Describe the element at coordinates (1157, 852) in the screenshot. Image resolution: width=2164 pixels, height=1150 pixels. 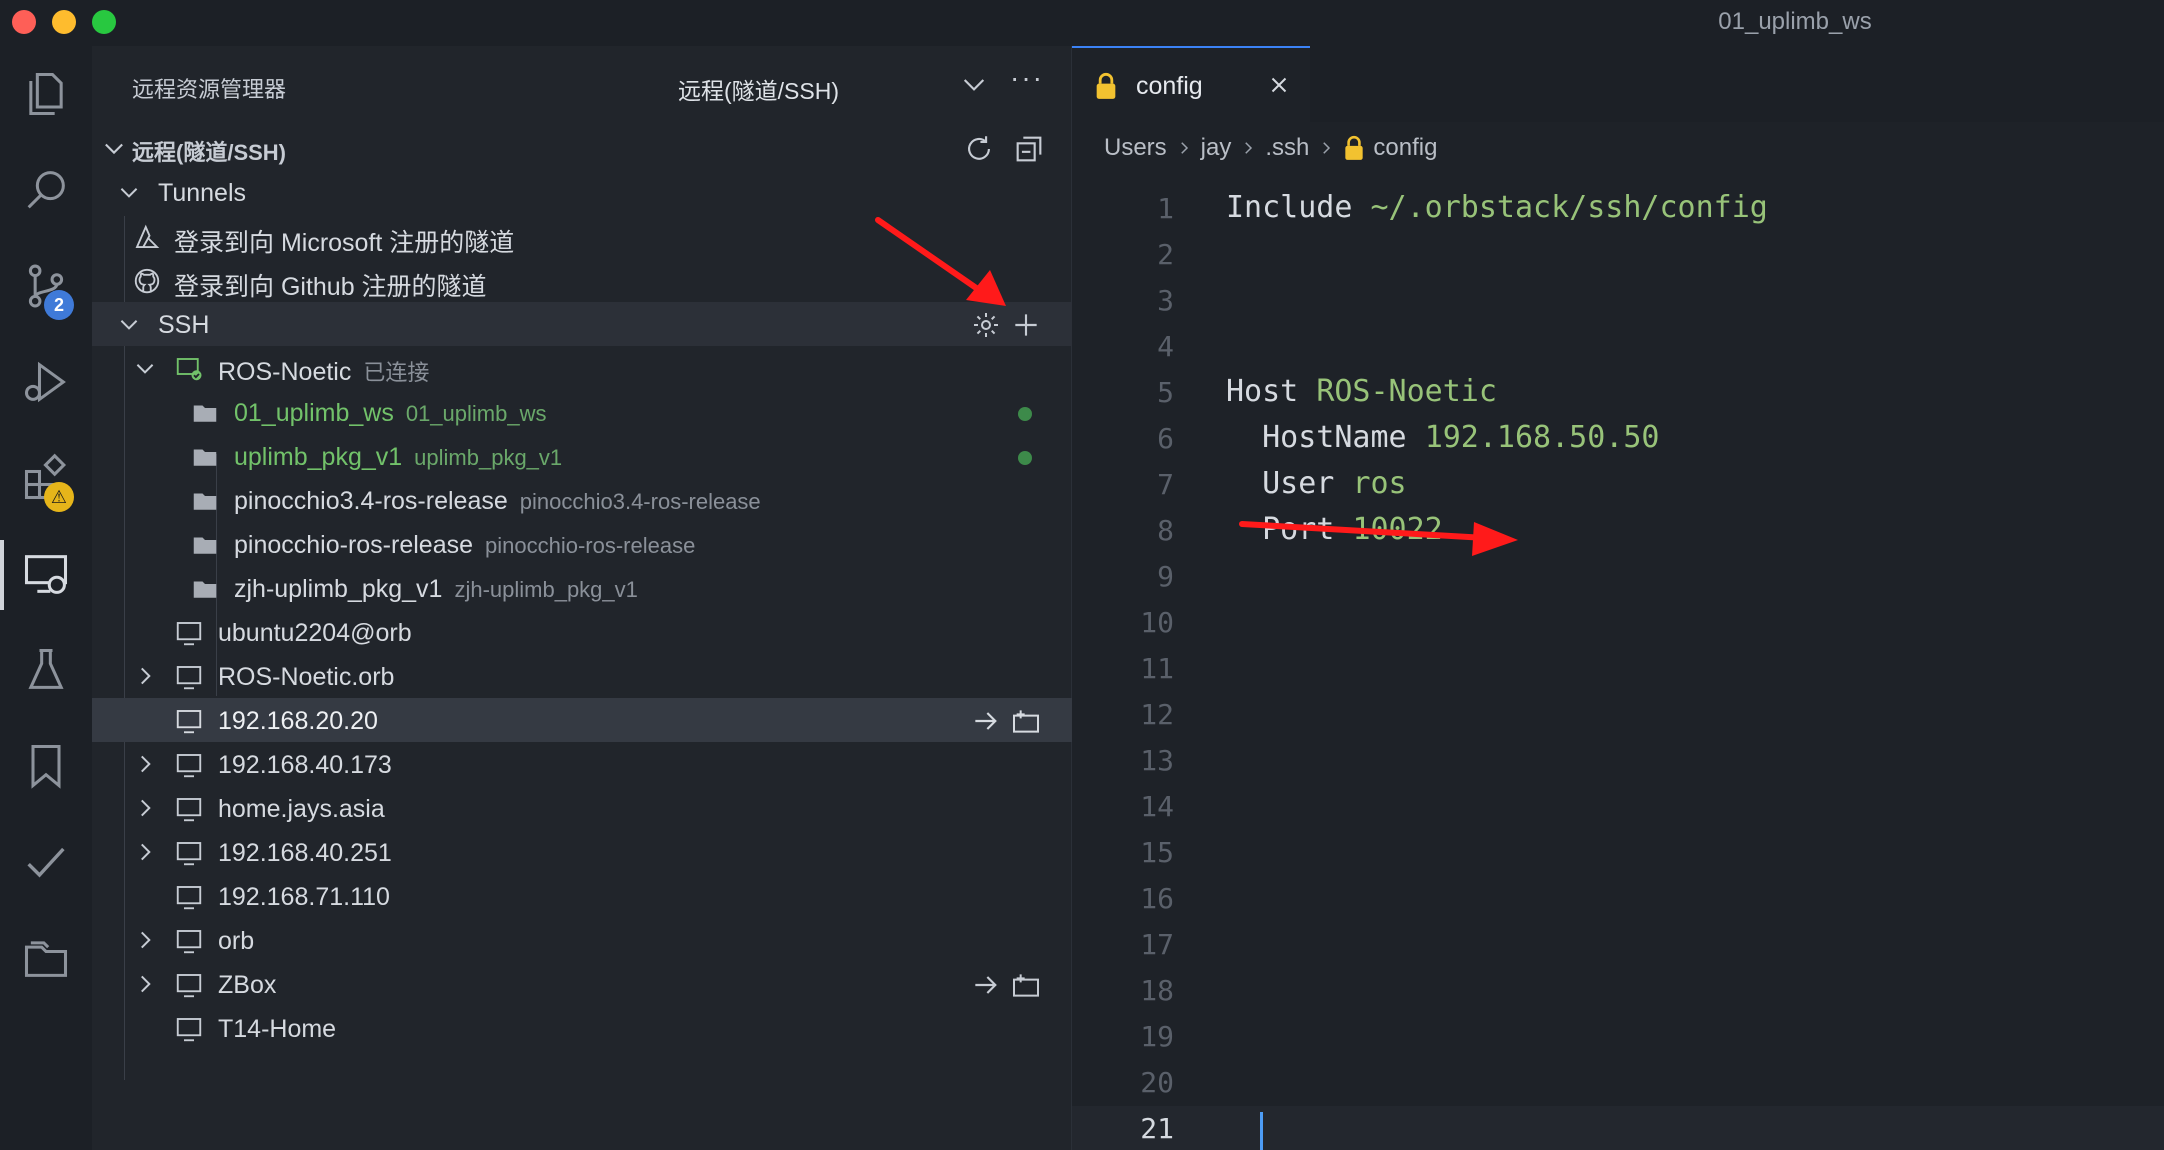
I see `line-number: 15` at that location.